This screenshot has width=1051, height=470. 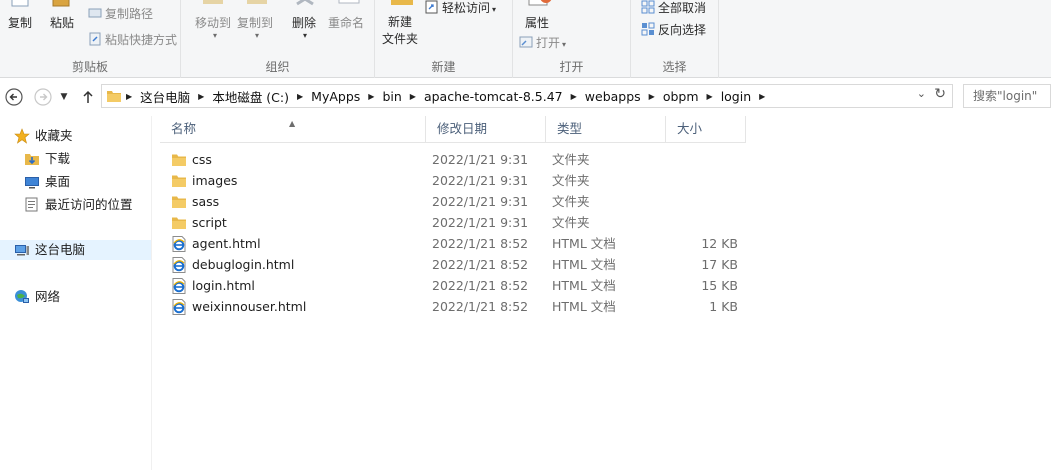 I want to click on file-name: weixinnouser.html, so click(x=249, y=306).